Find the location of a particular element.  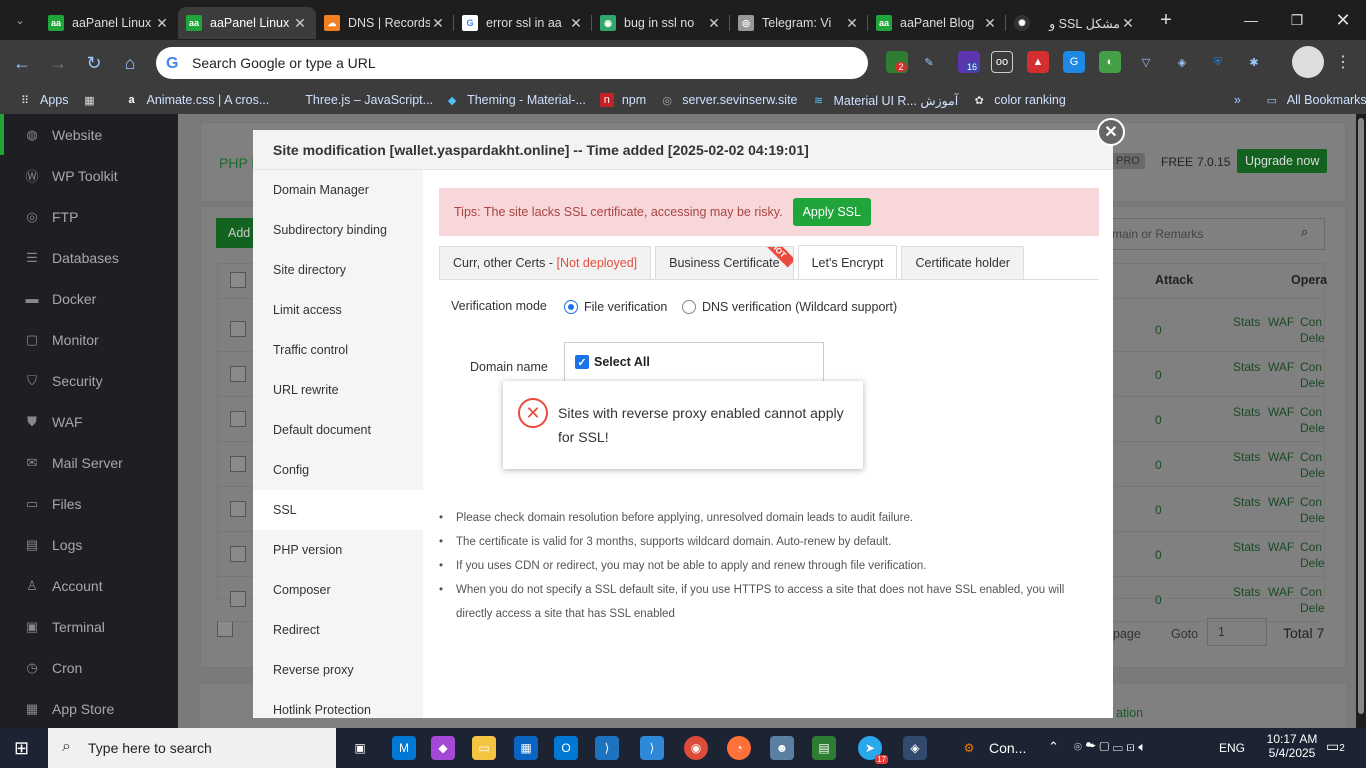

back-button: ← is located at coordinates (22, 63).